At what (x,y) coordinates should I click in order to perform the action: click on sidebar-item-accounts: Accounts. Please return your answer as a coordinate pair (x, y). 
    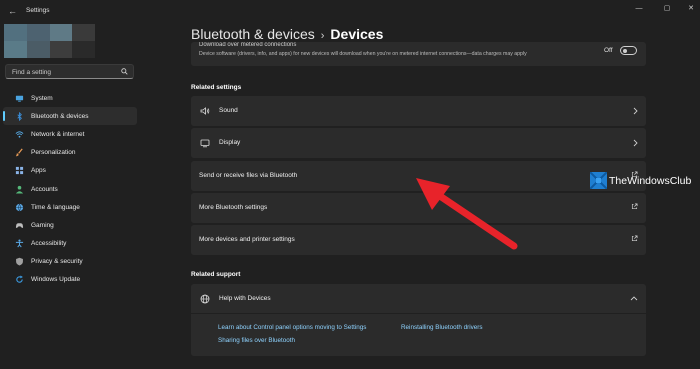
    Looking at the image, I should click on (70, 189).